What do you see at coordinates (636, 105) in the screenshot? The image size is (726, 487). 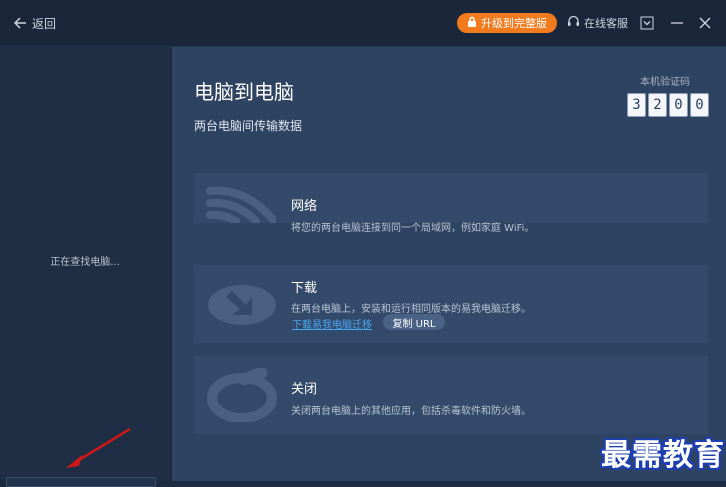 I see `code-digit: 3` at bounding box center [636, 105].